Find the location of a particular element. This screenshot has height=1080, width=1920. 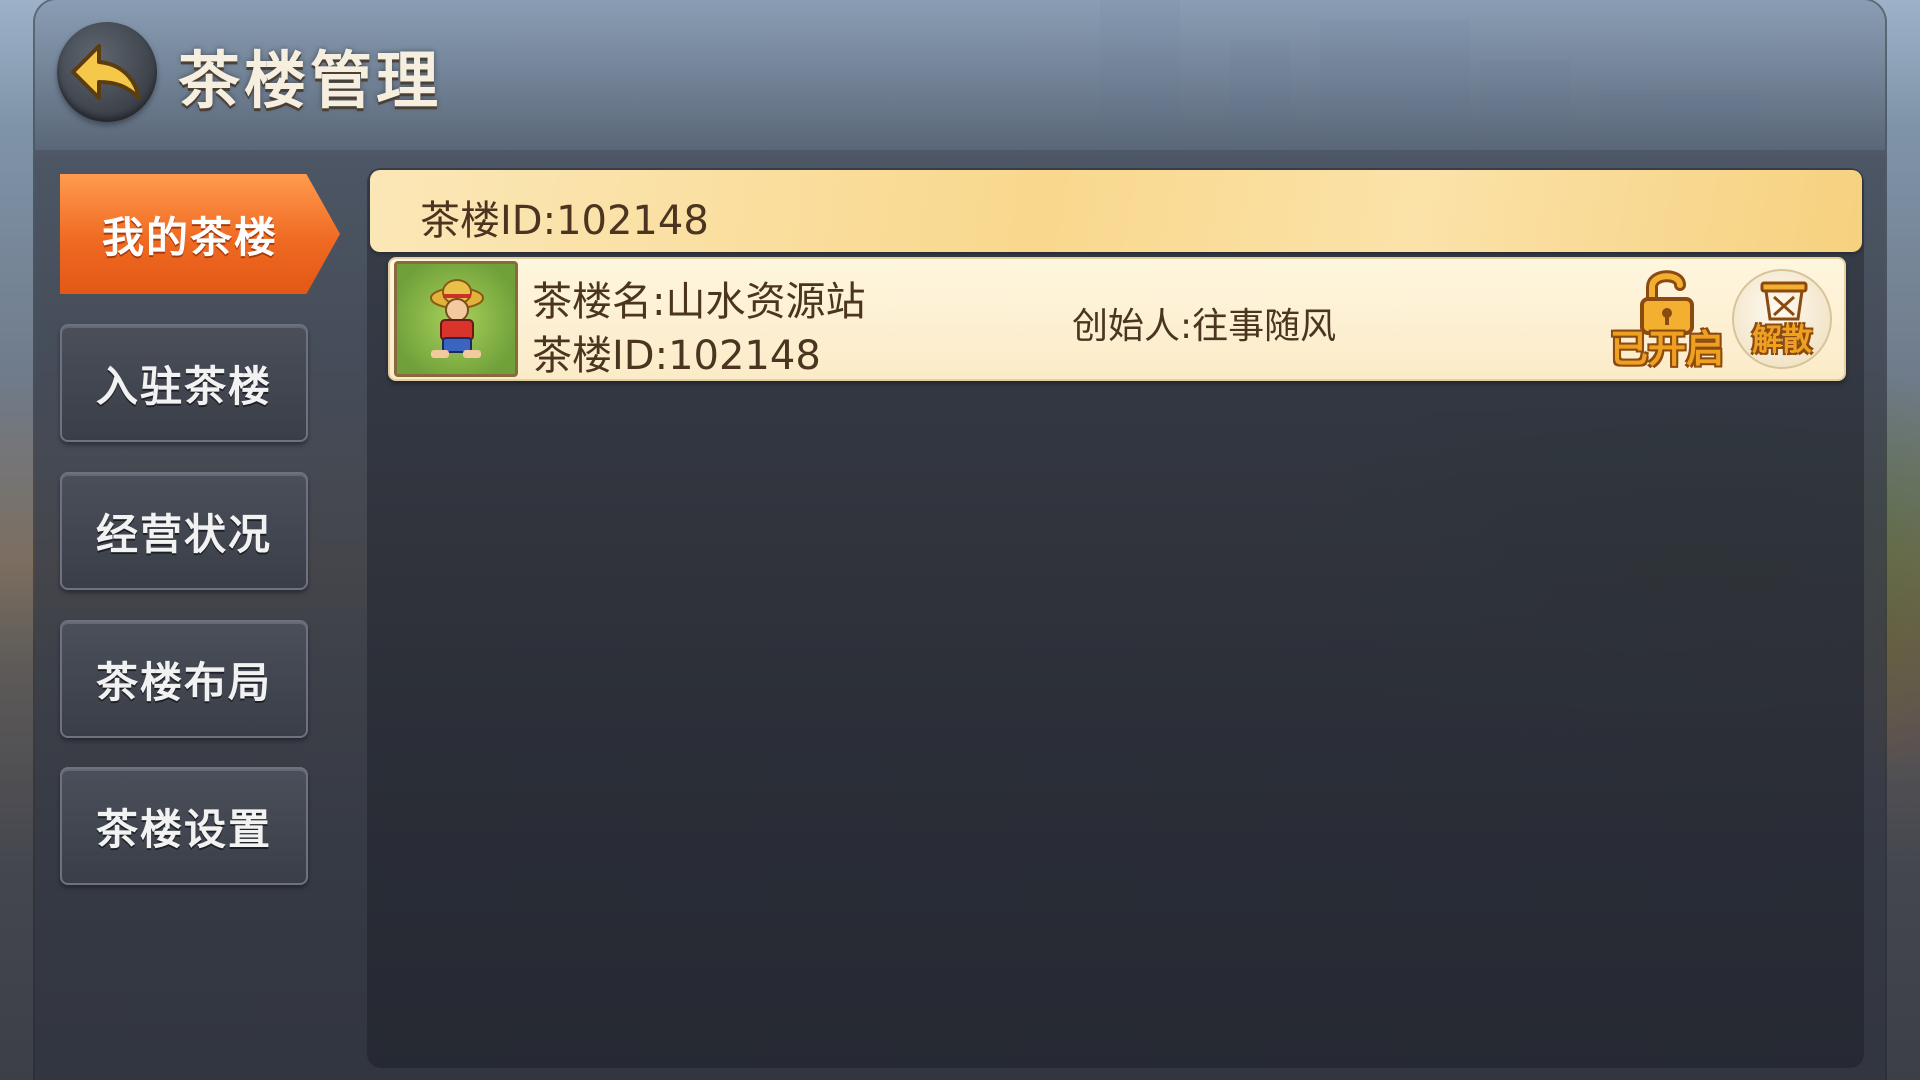

opened-status-label: 已开启 is located at coordinates (1666, 349).